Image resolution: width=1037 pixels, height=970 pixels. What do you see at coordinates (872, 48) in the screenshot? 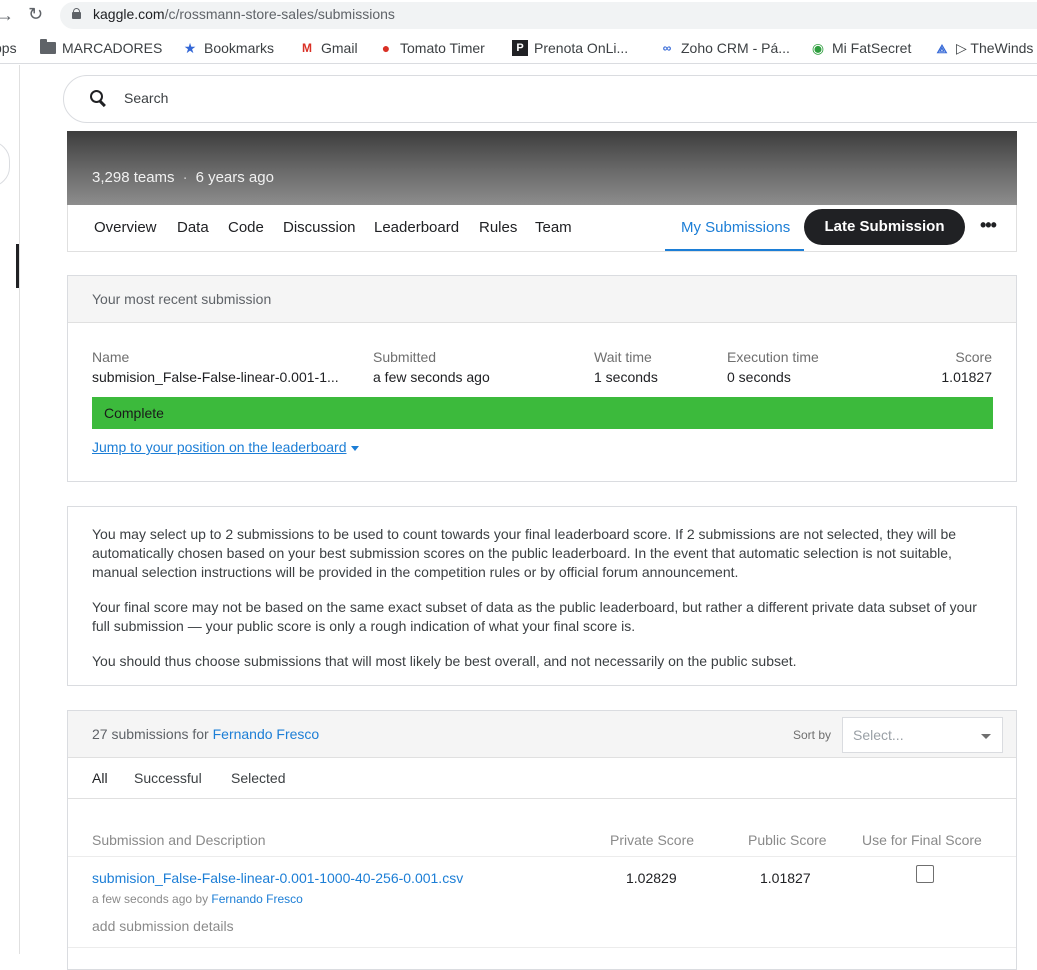
I see `bookmark-label: Mi FatSecret` at bounding box center [872, 48].